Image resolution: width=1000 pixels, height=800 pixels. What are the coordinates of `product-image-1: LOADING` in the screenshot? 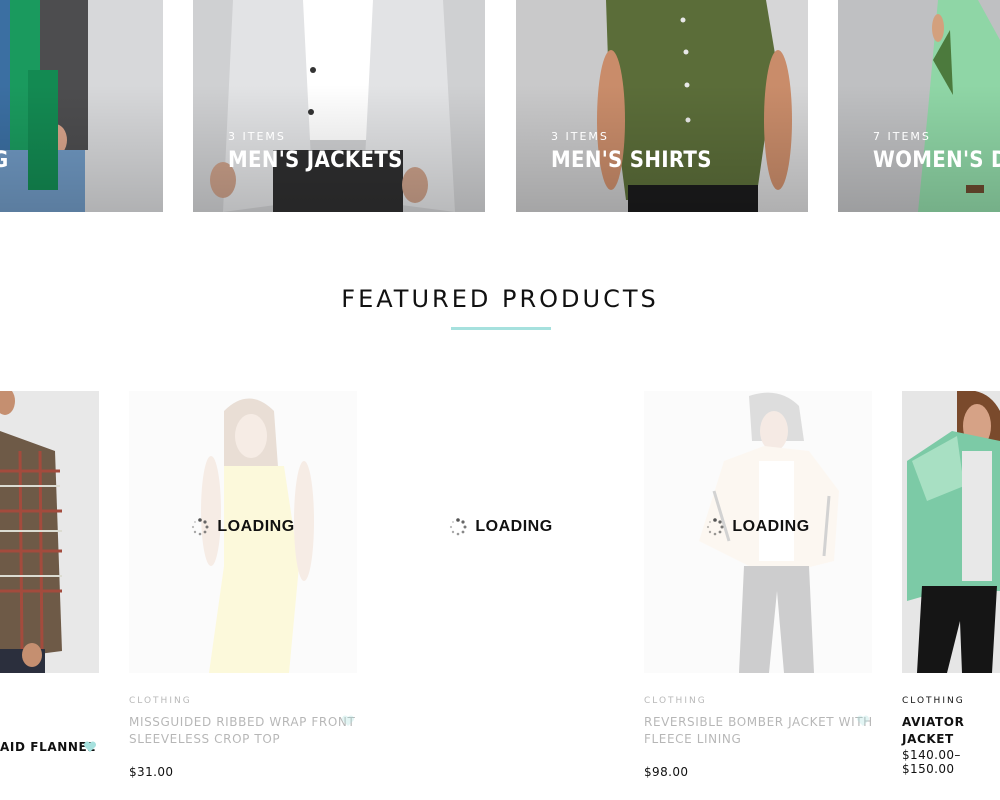 It's located at (243, 532).